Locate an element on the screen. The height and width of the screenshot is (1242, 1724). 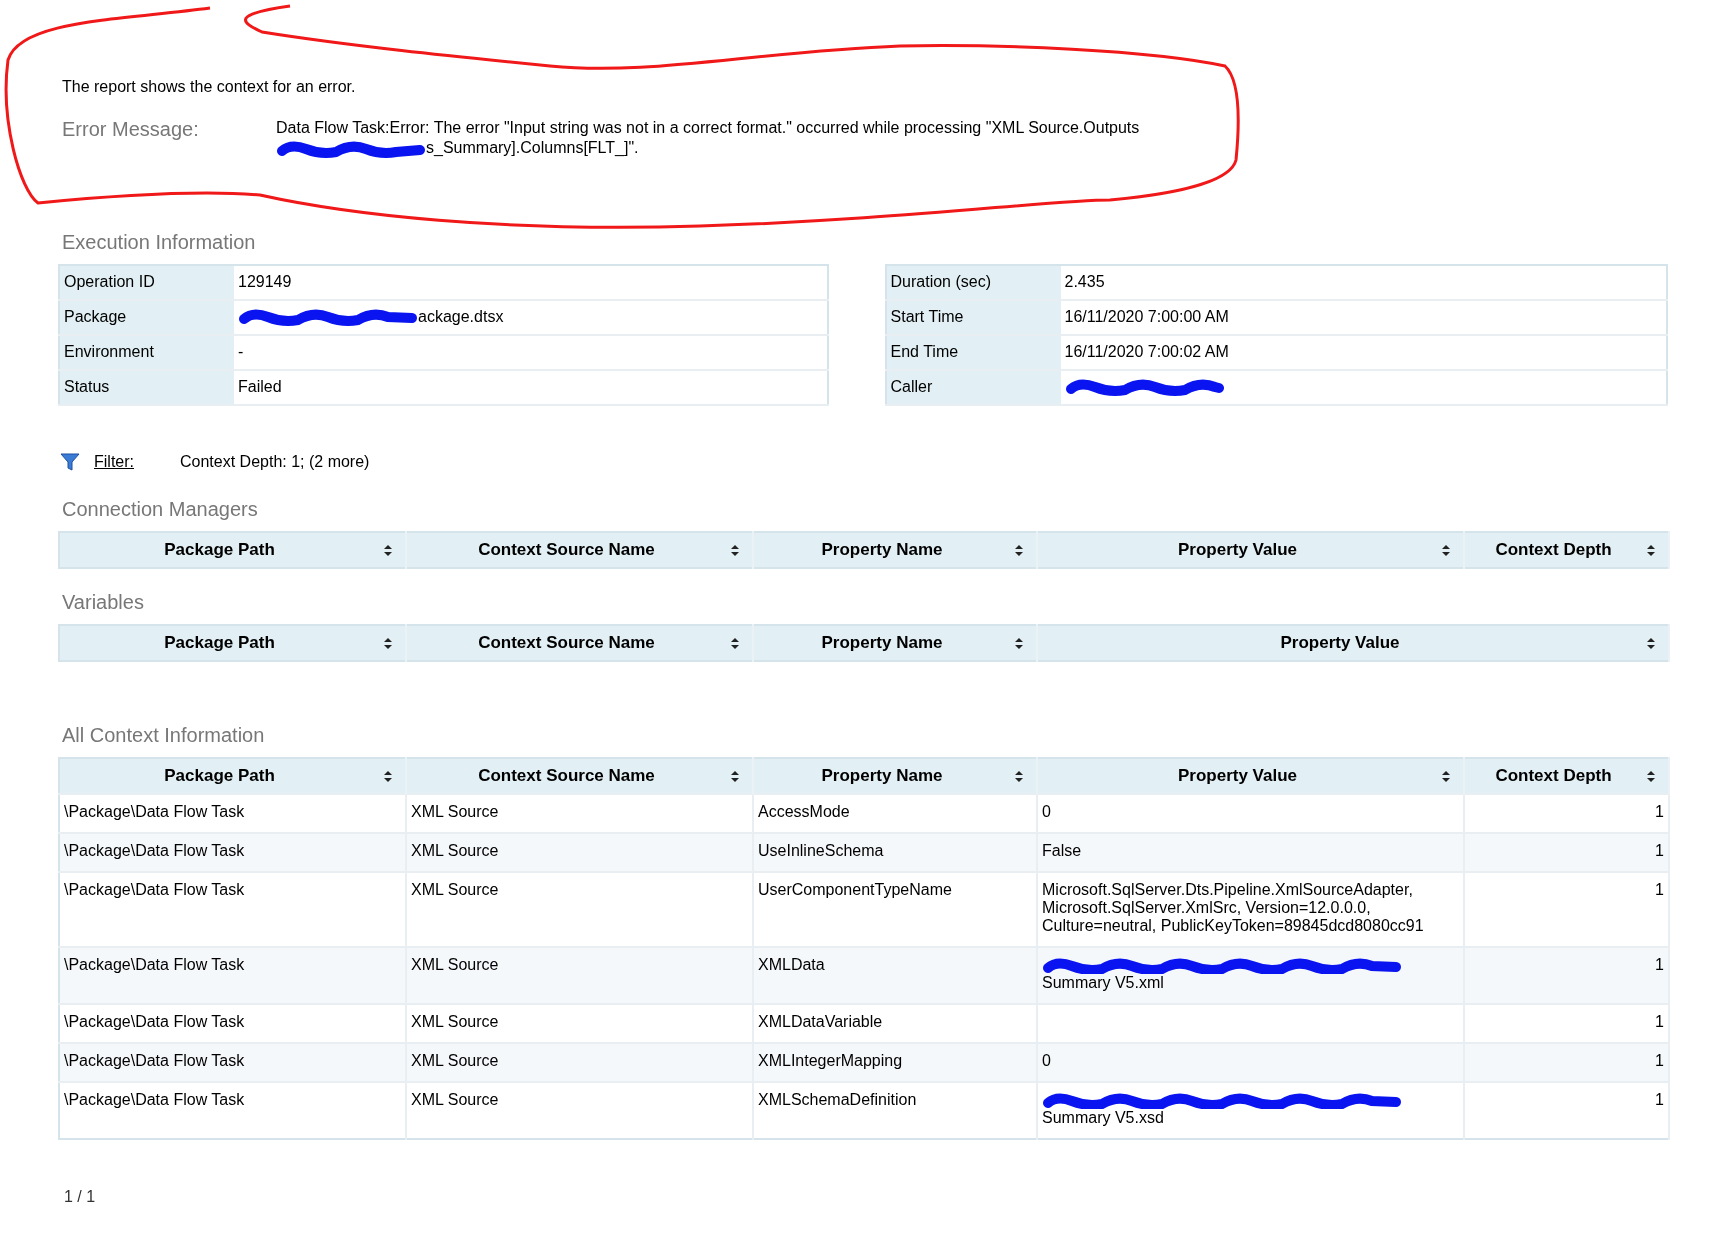
field-label: Duration (sec) is located at coordinates (973, 282).